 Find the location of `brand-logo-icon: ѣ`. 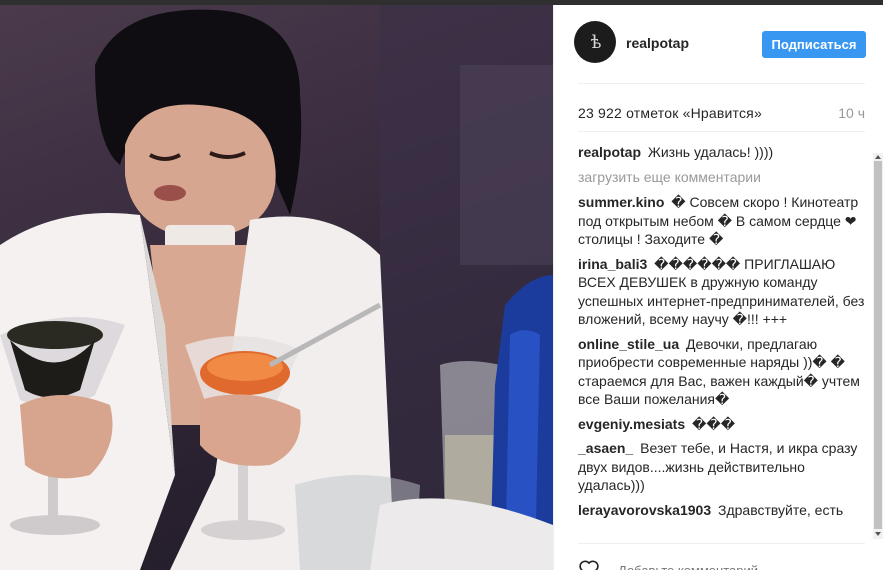

brand-logo-icon: ѣ is located at coordinates (596, 42).